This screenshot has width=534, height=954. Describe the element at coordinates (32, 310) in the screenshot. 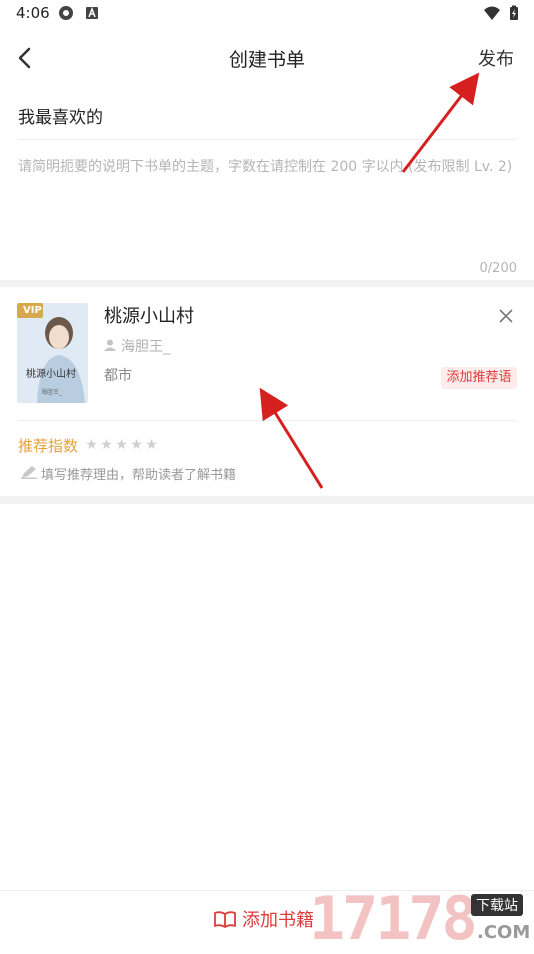

I see `vip-badge: VIP` at that location.